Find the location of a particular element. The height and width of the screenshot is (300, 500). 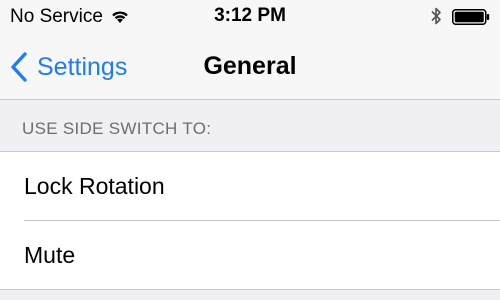

status-time: 3:12 PM is located at coordinates (250, 15).